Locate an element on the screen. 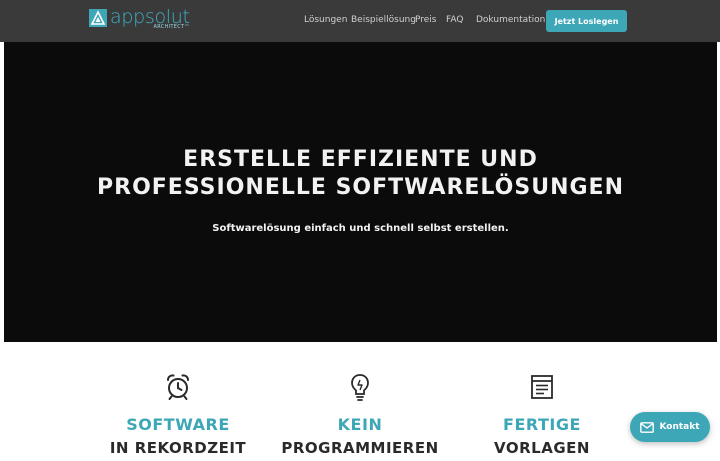 This screenshot has height=461, width=720. feature-title-software: SOFTWARE is located at coordinates (178, 424).